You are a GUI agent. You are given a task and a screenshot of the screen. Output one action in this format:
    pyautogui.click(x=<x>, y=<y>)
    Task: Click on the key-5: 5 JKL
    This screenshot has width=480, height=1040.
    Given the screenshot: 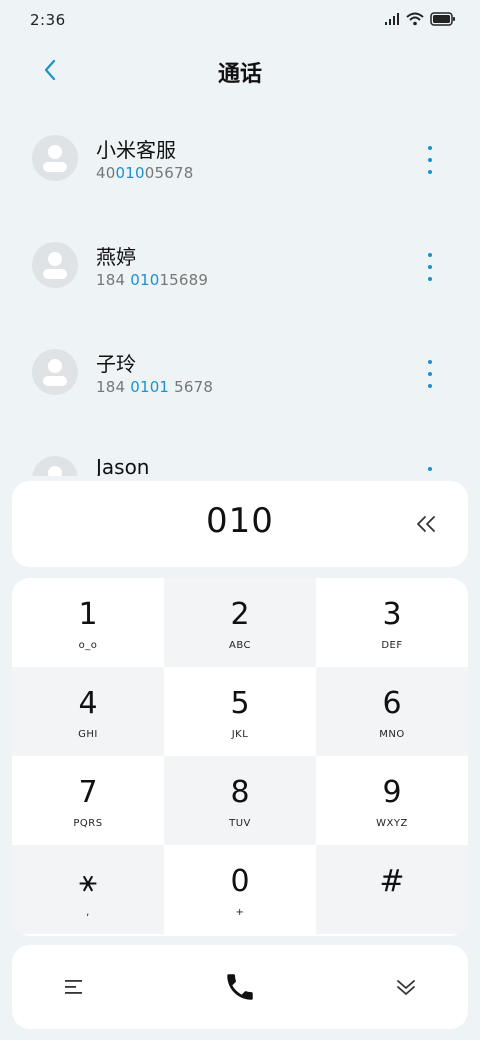 What is the action you would take?
    pyautogui.click(x=240, y=711)
    